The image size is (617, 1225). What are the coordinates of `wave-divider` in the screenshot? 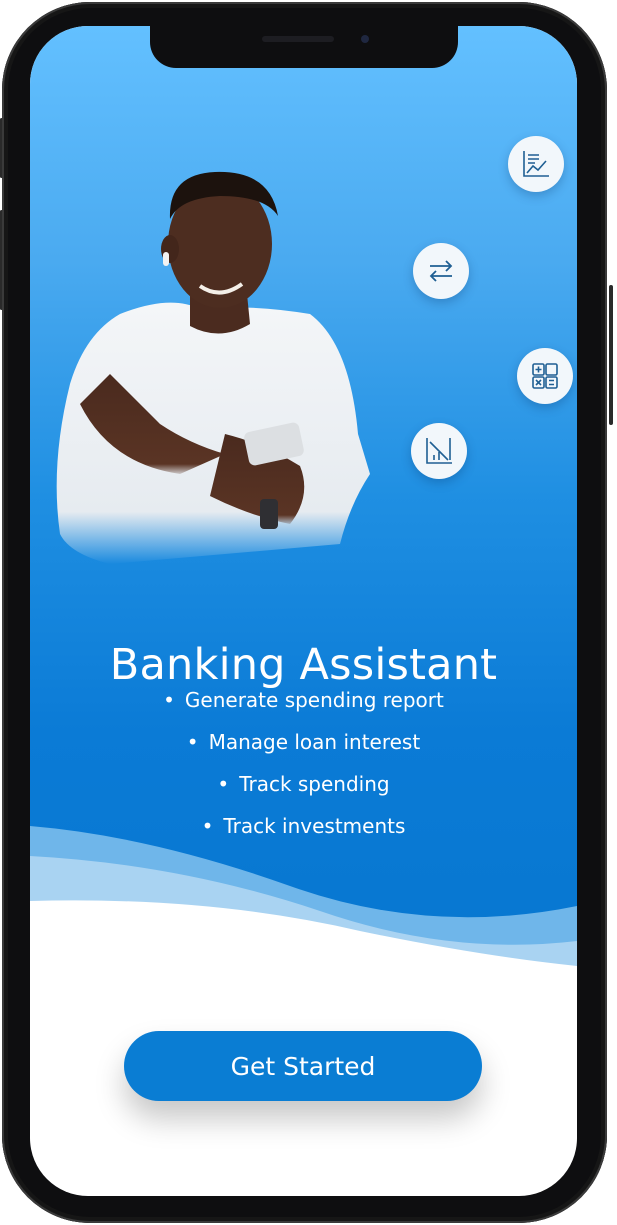 It's located at (303, 906).